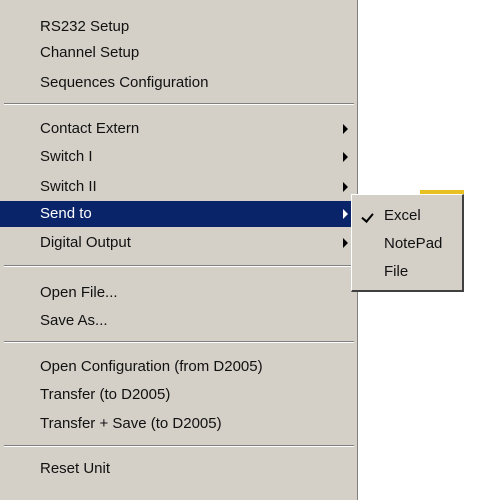  What do you see at coordinates (85, 26) in the screenshot?
I see `menu-item-label: RS232 Setup` at bounding box center [85, 26].